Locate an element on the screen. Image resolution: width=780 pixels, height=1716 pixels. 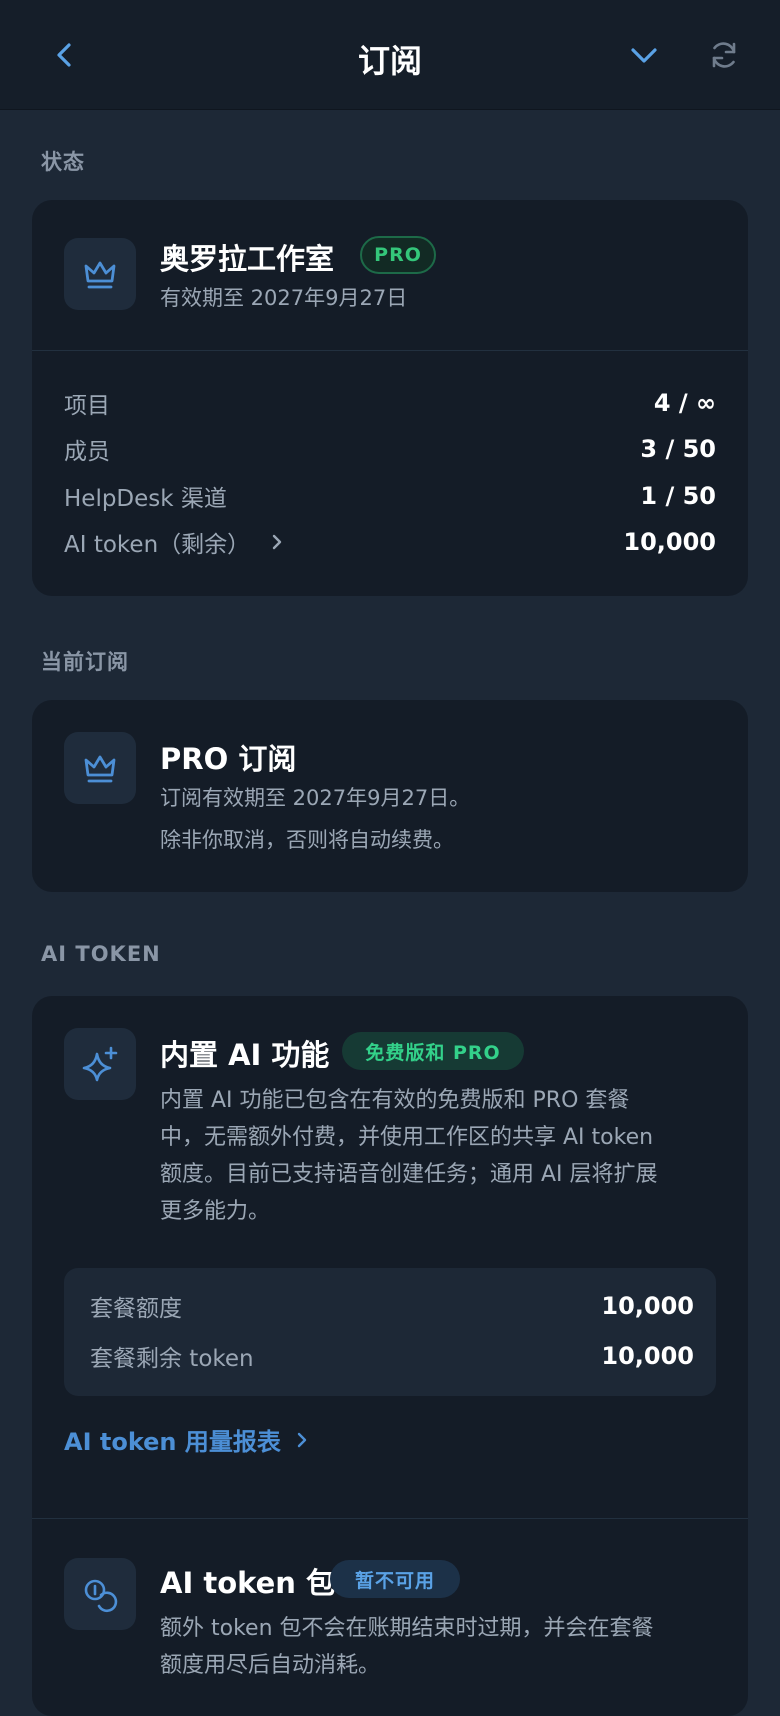
quota-label: 套餐额度 is located at coordinates (136, 1309).